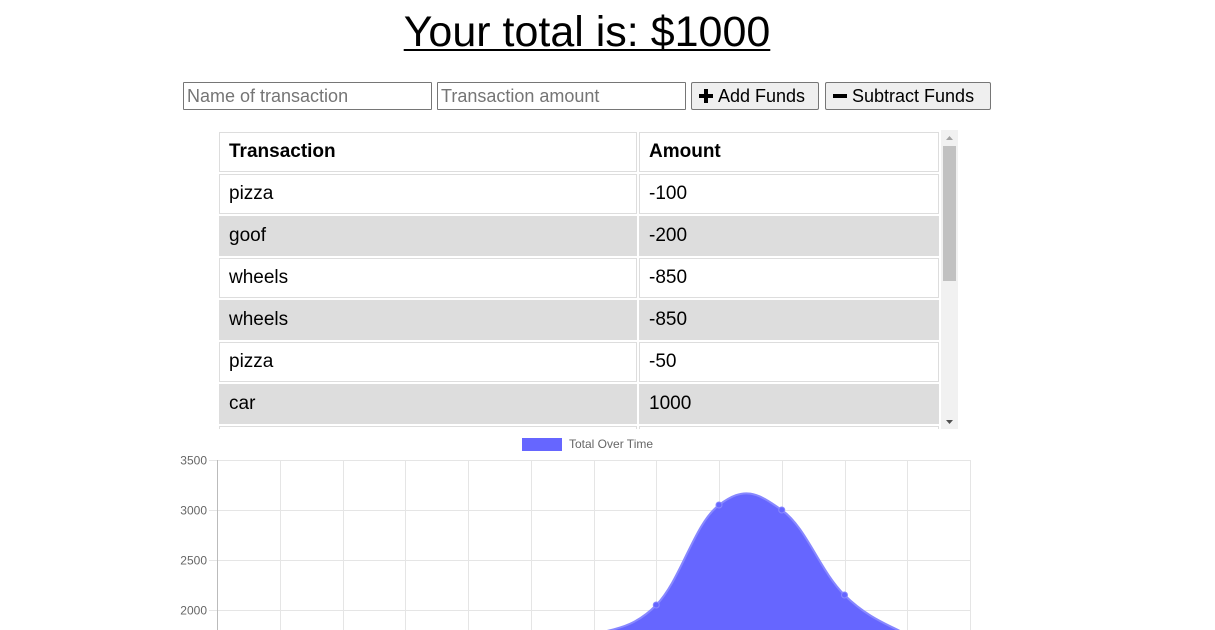  Describe the element at coordinates (587, 32) in the screenshot. I see `total-heading: Your total is: $1000` at that location.